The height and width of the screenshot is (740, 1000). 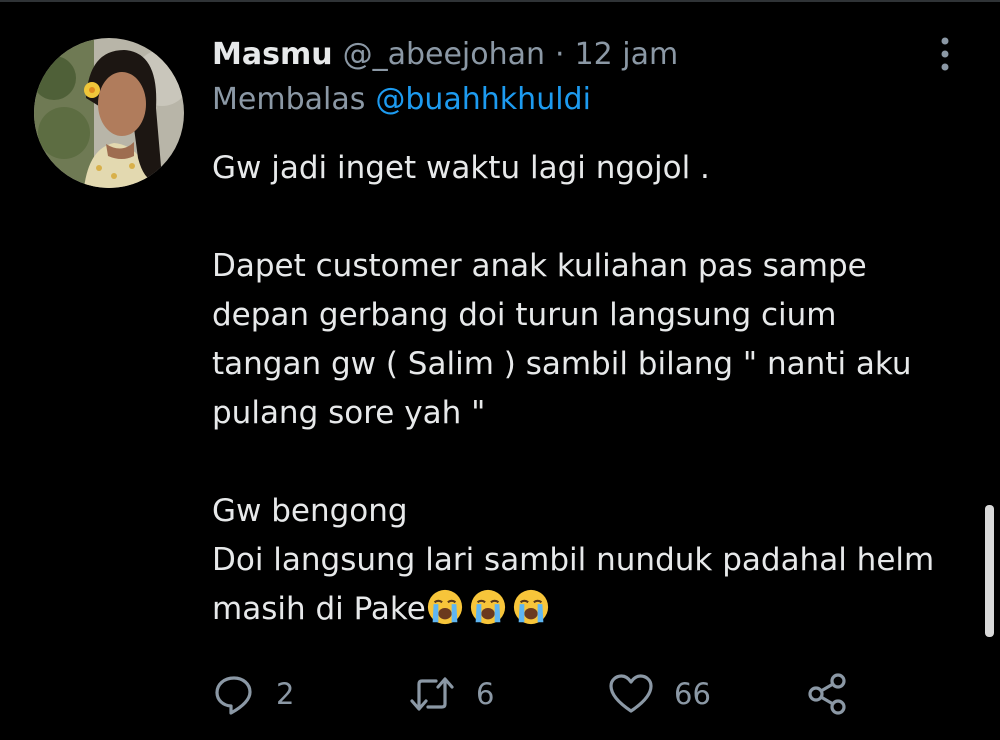 I want to click on tweet-header: Masmu @_abeejohan · 12 jam, so click(x=445, y=54).